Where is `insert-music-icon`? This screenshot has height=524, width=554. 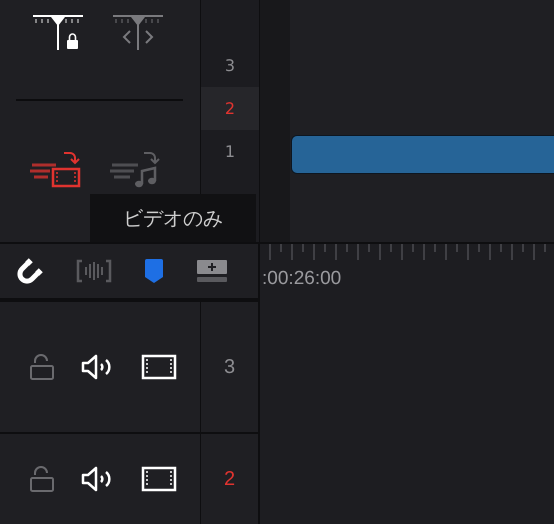 insert-music-icon is located at coordinates (135, 170).